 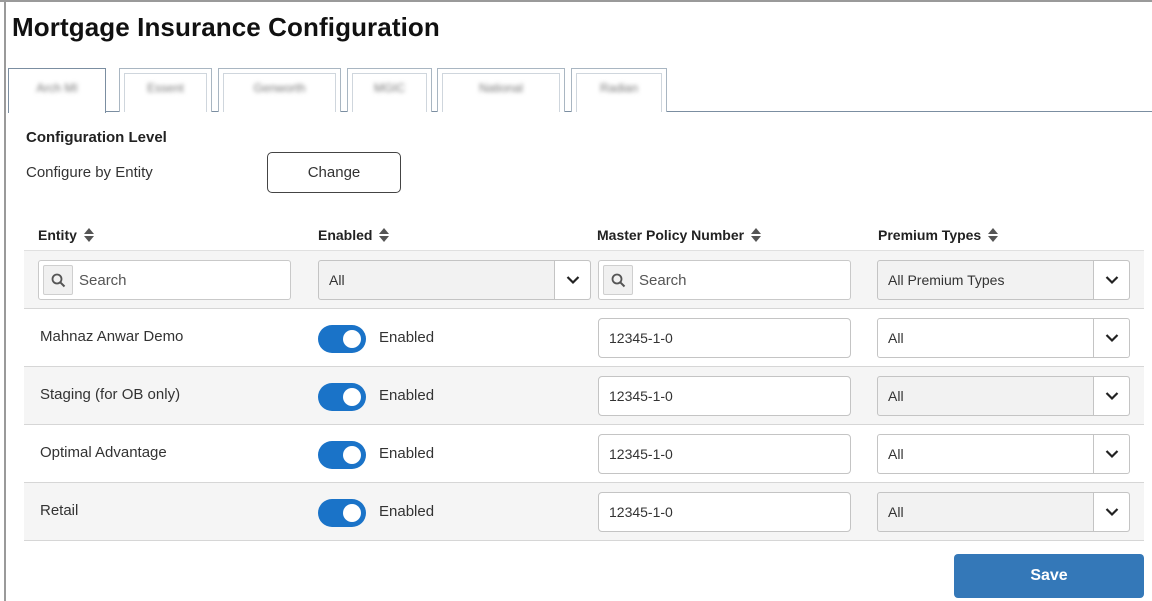 I want to click on policy-search-box, so click(x=724, y=280).